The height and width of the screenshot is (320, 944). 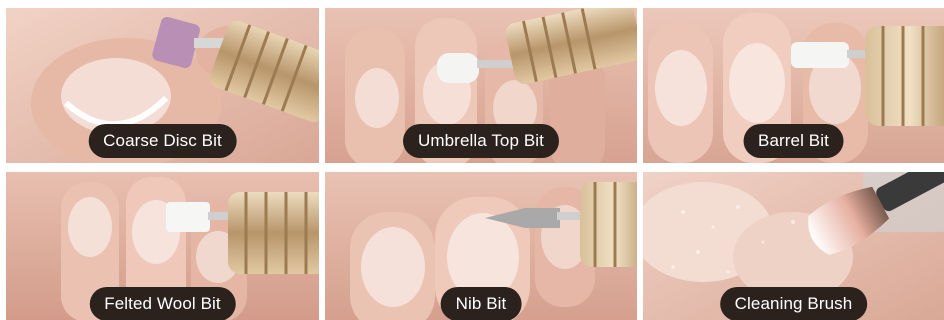 I want to click on caption-cleaning-brush: Cleaning Brush, so click(x=793, y=303).